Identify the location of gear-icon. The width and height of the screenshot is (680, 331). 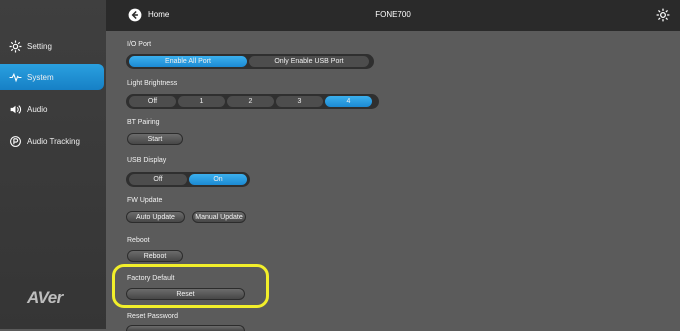
(15, 46).